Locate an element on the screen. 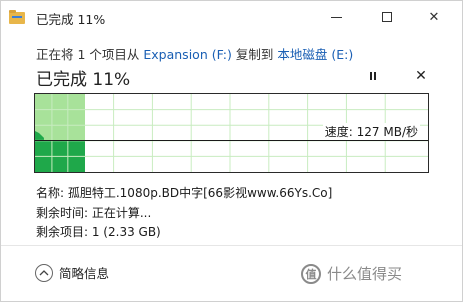  less-details-label: 简略信息 is located at coordinates (84, 273).